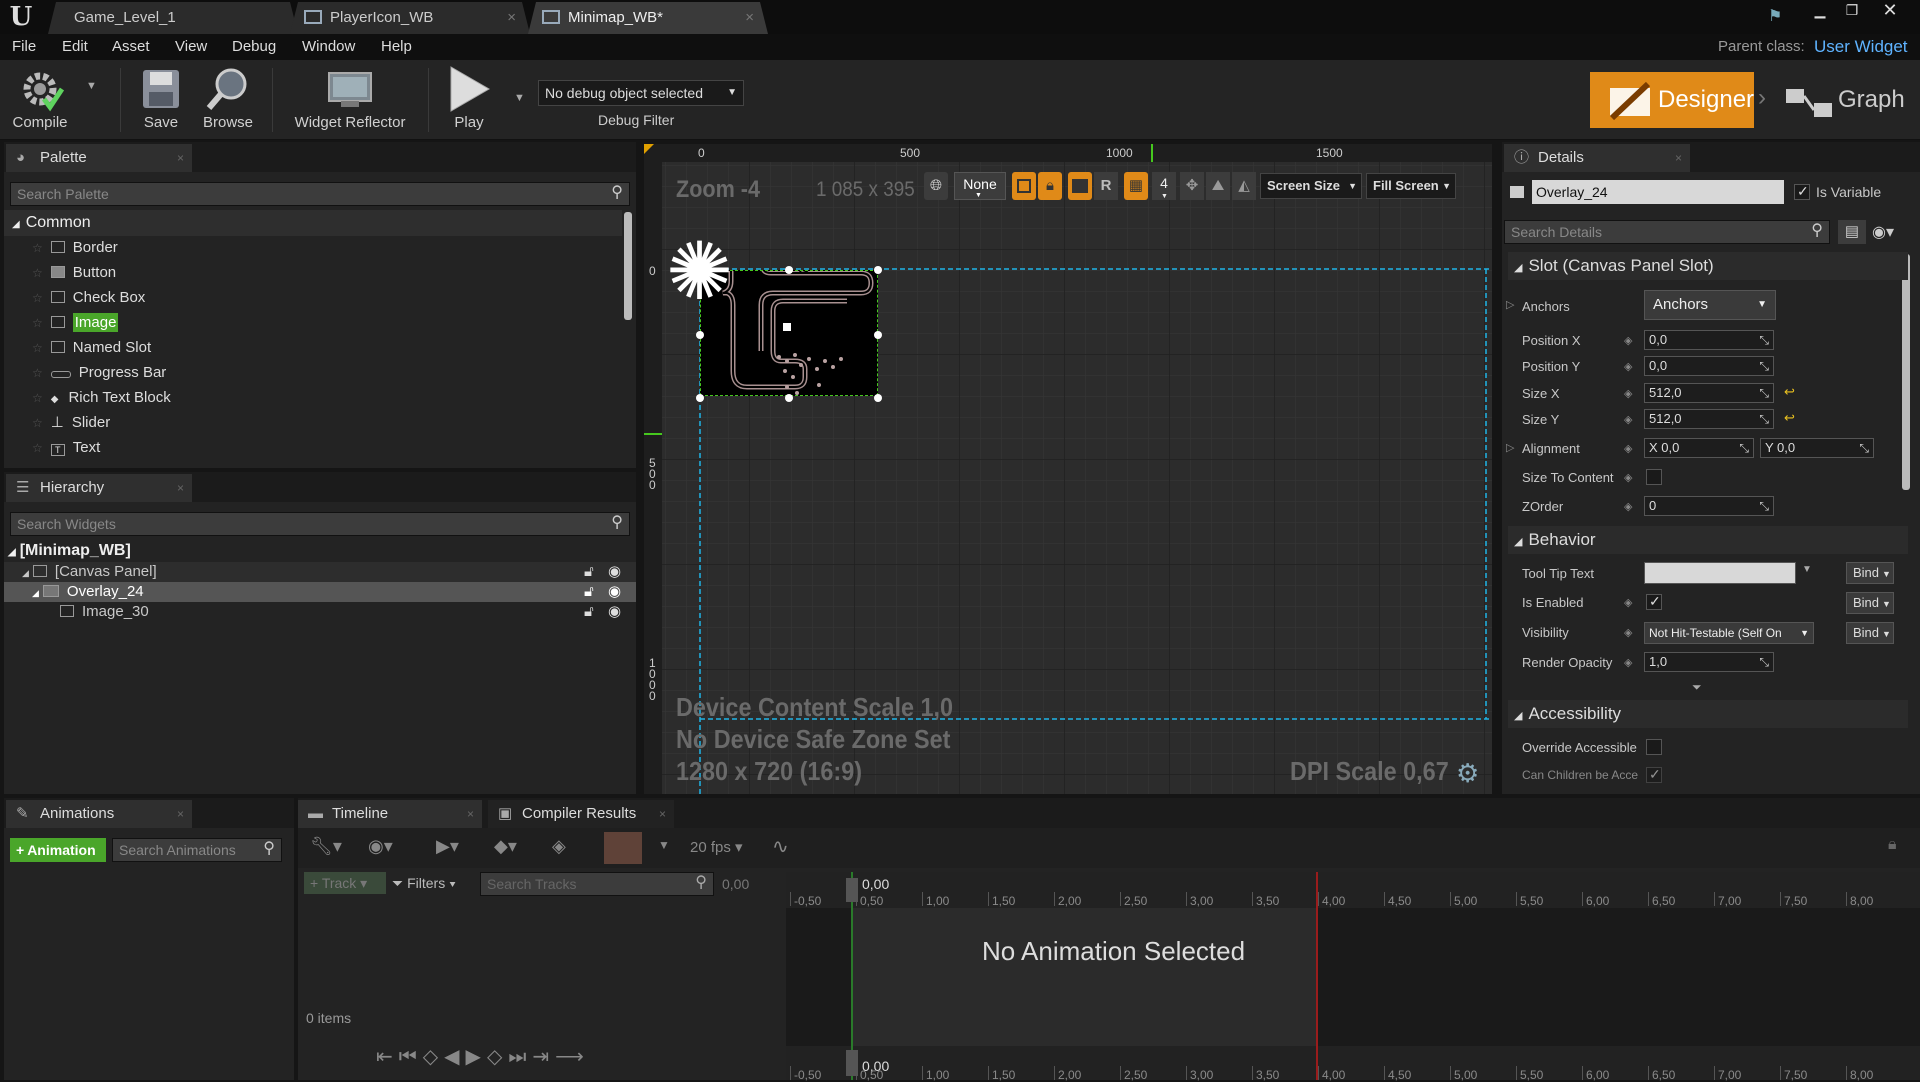  What do you see at coordinates (1817, 448) in the screenshot?
I see `alignment-y-input: Y 0,0` at bounding box center [1817, 448].